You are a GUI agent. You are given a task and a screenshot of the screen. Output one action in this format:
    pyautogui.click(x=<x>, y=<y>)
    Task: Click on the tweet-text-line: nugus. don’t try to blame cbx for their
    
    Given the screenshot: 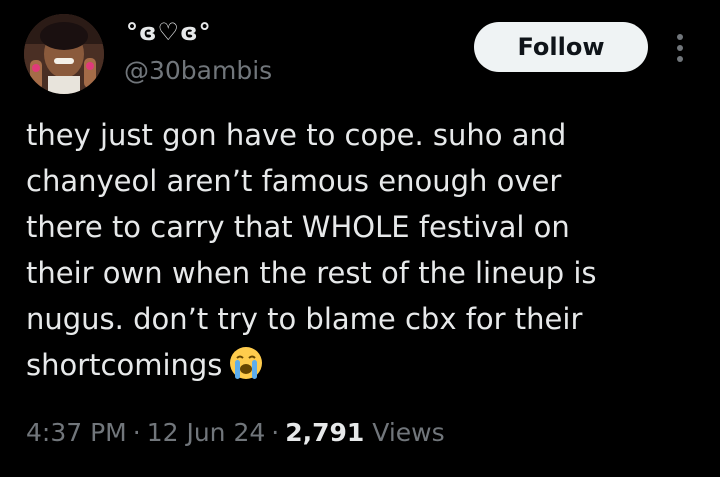 What is the action you would take?
    pyautogui.click(x=304, y=319)
    